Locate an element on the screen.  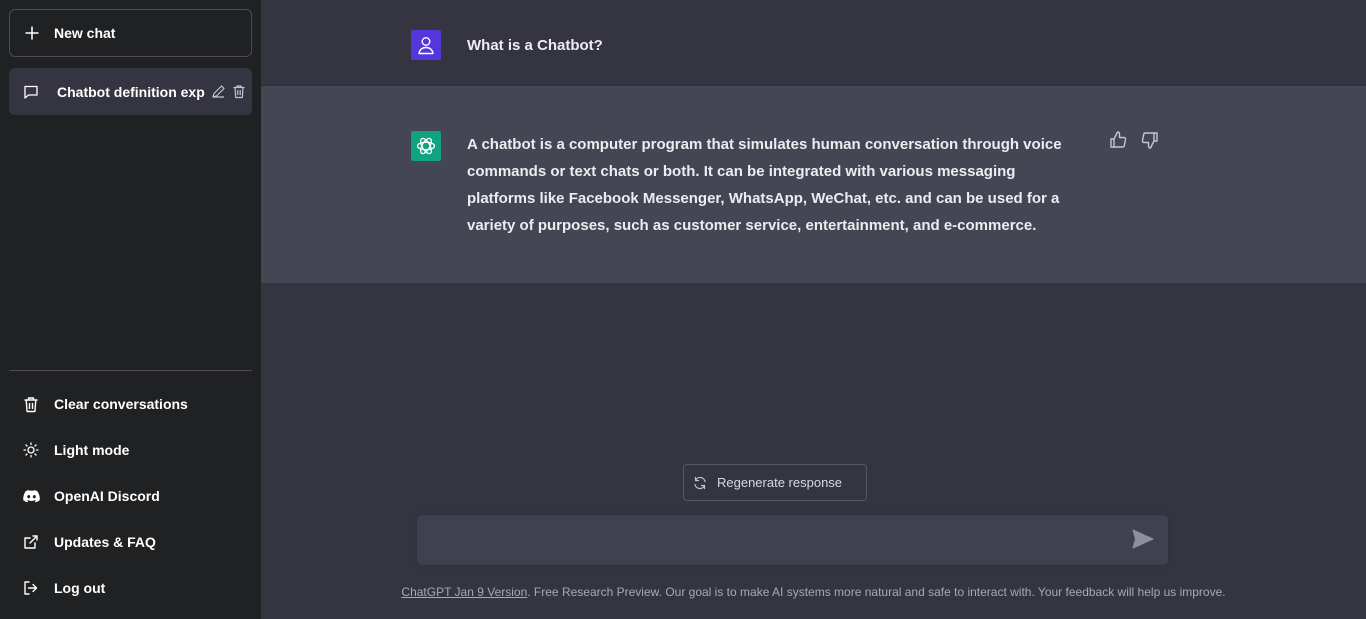
updates-faq-link: Updates & FAQ is located at coordinates (130, 542).